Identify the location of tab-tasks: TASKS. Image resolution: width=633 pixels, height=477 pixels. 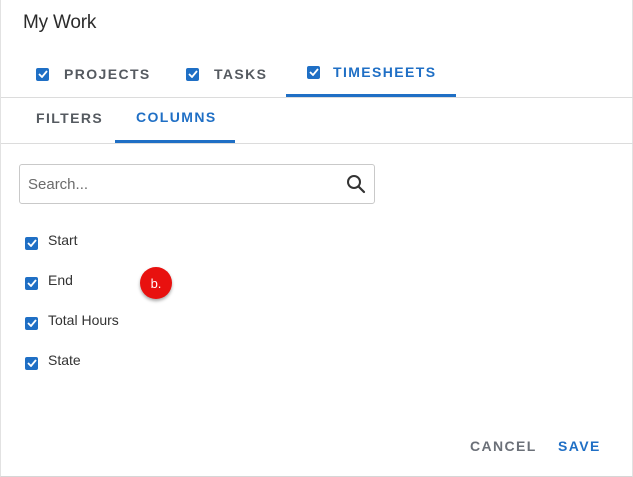
(226, 74).